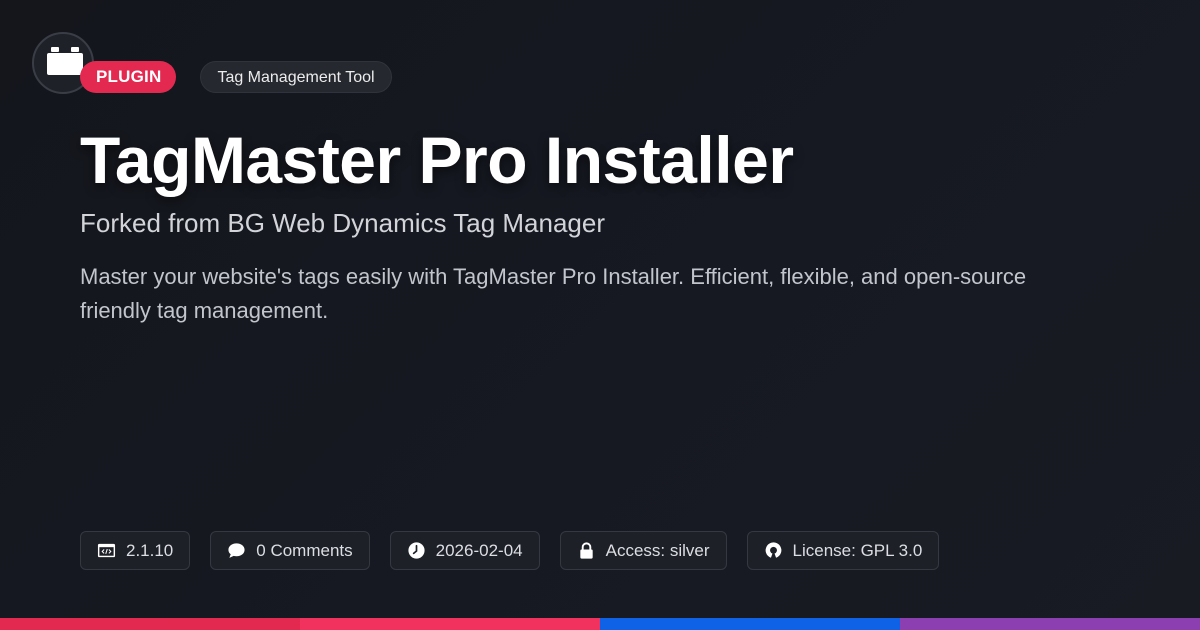 The image size is (1200, 630). What do you see at coordinates (236, 550) in the screenshot?
I see `speech-bubble-icon` at bounding box center [236, 550].